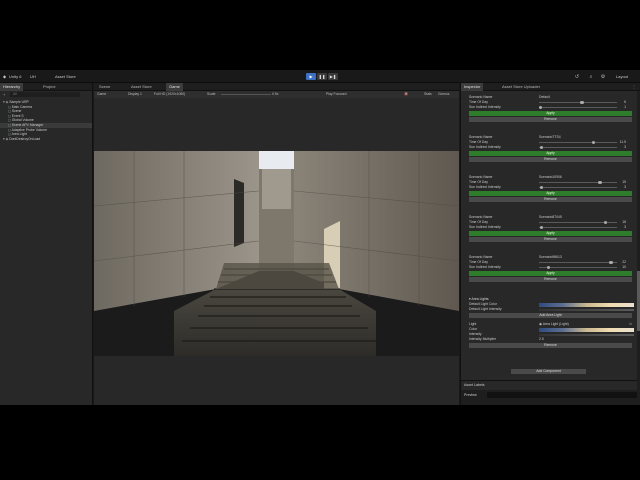  I want to click on history-icon: ↺, so click(577, 77).